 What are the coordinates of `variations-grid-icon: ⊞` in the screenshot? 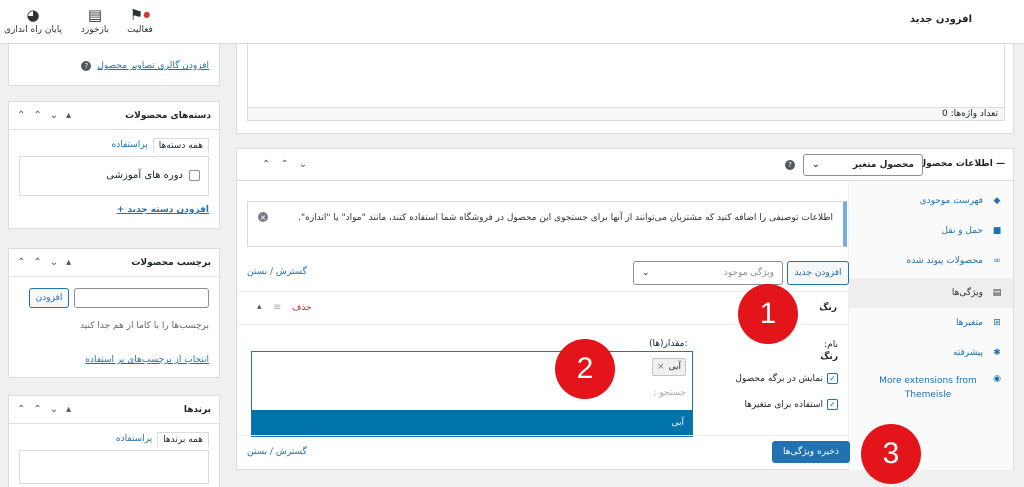 It's located at (997, 323).